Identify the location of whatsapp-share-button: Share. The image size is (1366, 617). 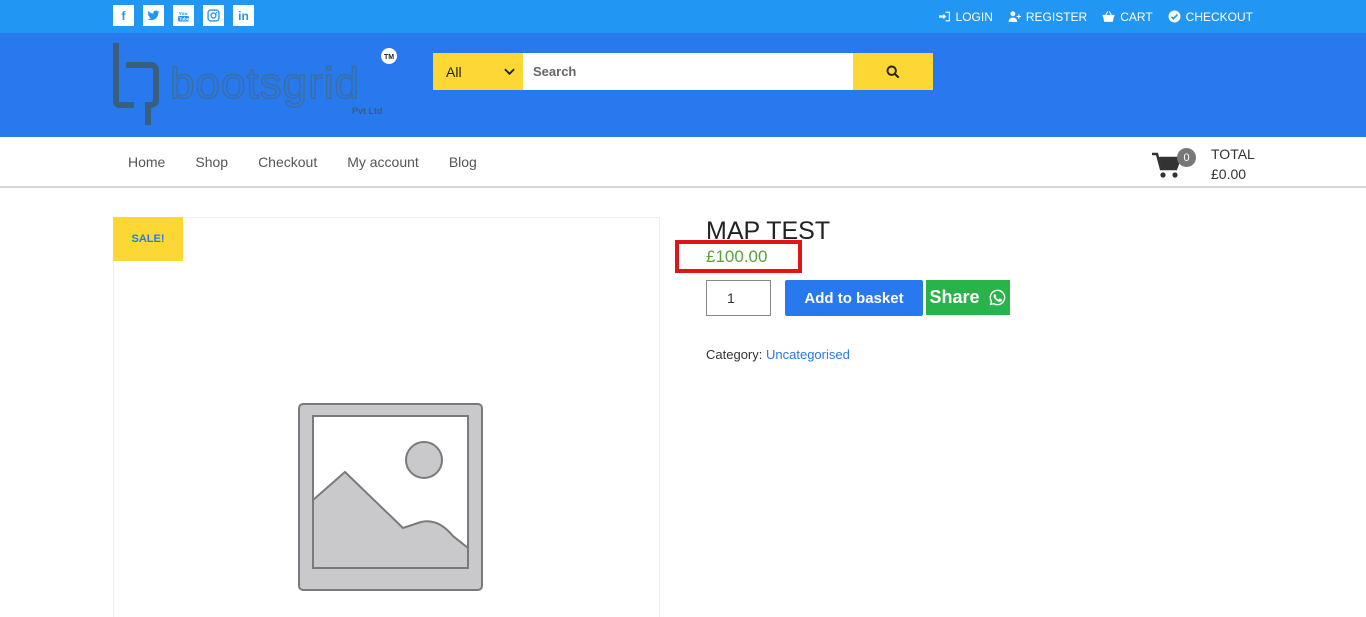
(968, 297).